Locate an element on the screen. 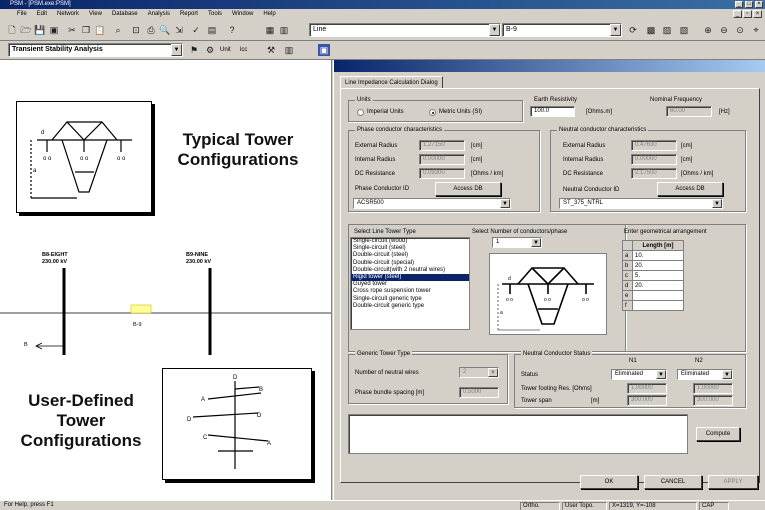 This screenshot has height=510, width=765. list-item: Guyed tower is located at coordinates (410, 284).